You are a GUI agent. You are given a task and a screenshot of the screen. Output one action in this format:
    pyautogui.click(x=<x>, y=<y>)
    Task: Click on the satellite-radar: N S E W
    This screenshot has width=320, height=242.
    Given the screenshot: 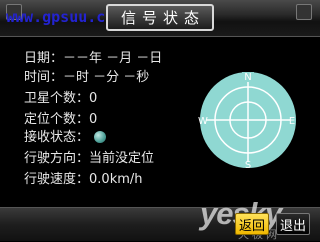 What is the action you would take?
    pyautogui.click(x=247, y=121)
    